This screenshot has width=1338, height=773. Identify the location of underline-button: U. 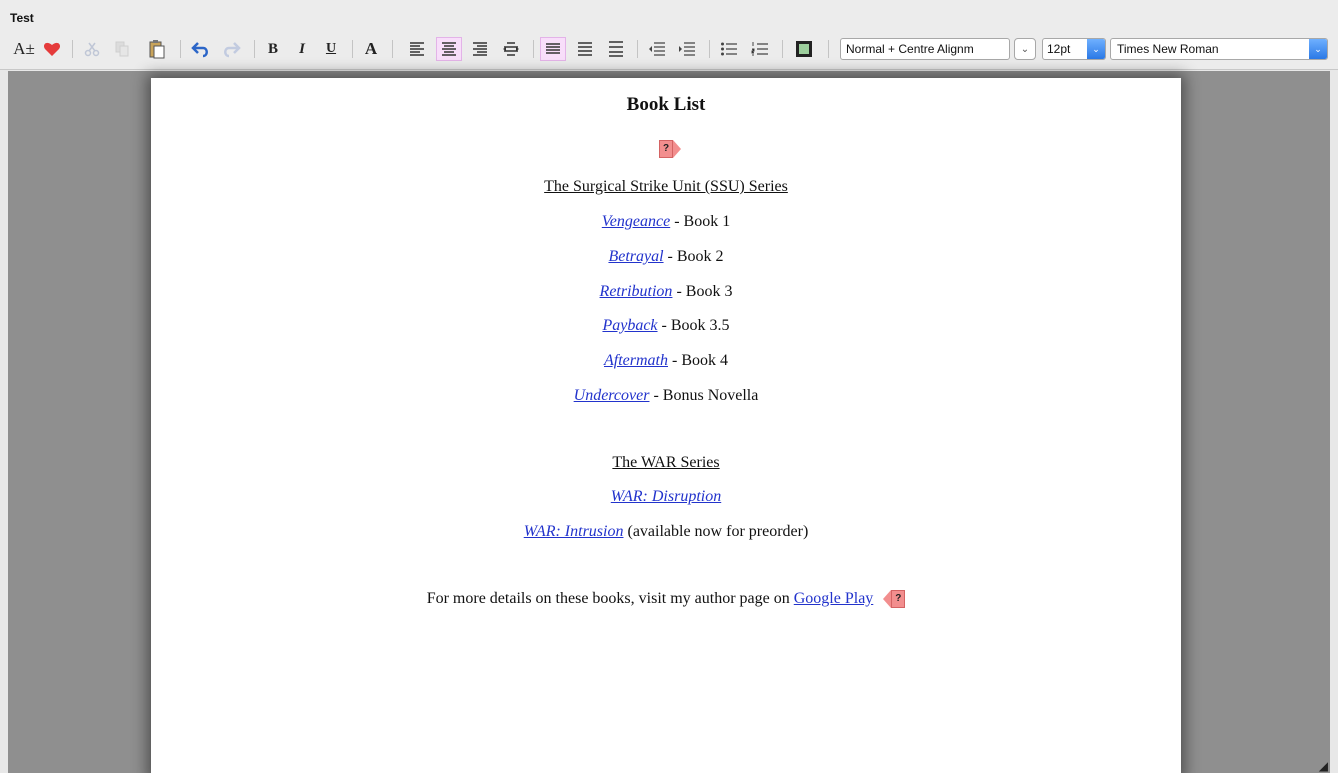
(331, 49).